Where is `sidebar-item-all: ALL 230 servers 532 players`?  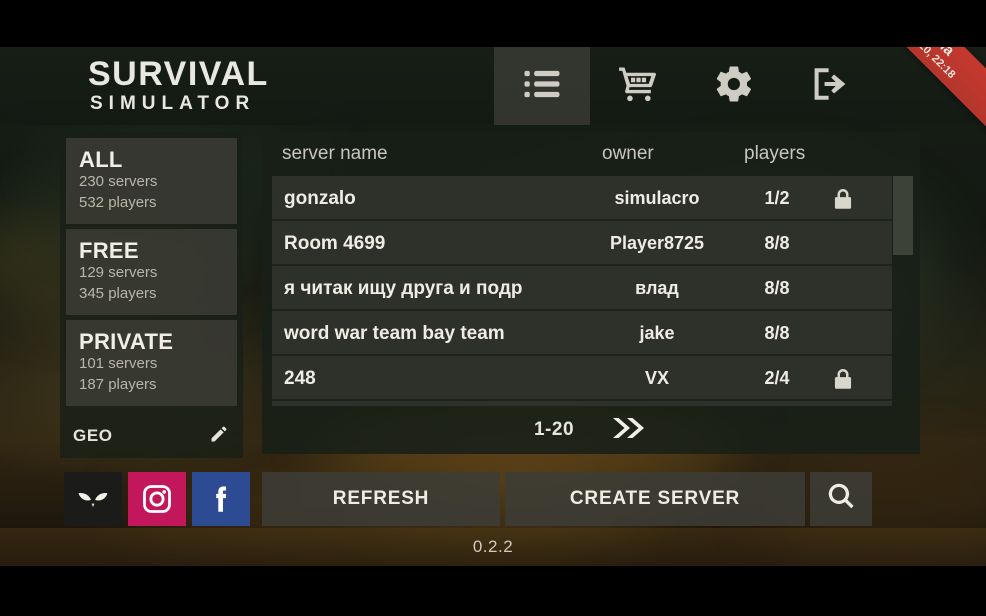 sidebar-item-all: ALL 230 servers 532 players is located at coordinates (151, 181).